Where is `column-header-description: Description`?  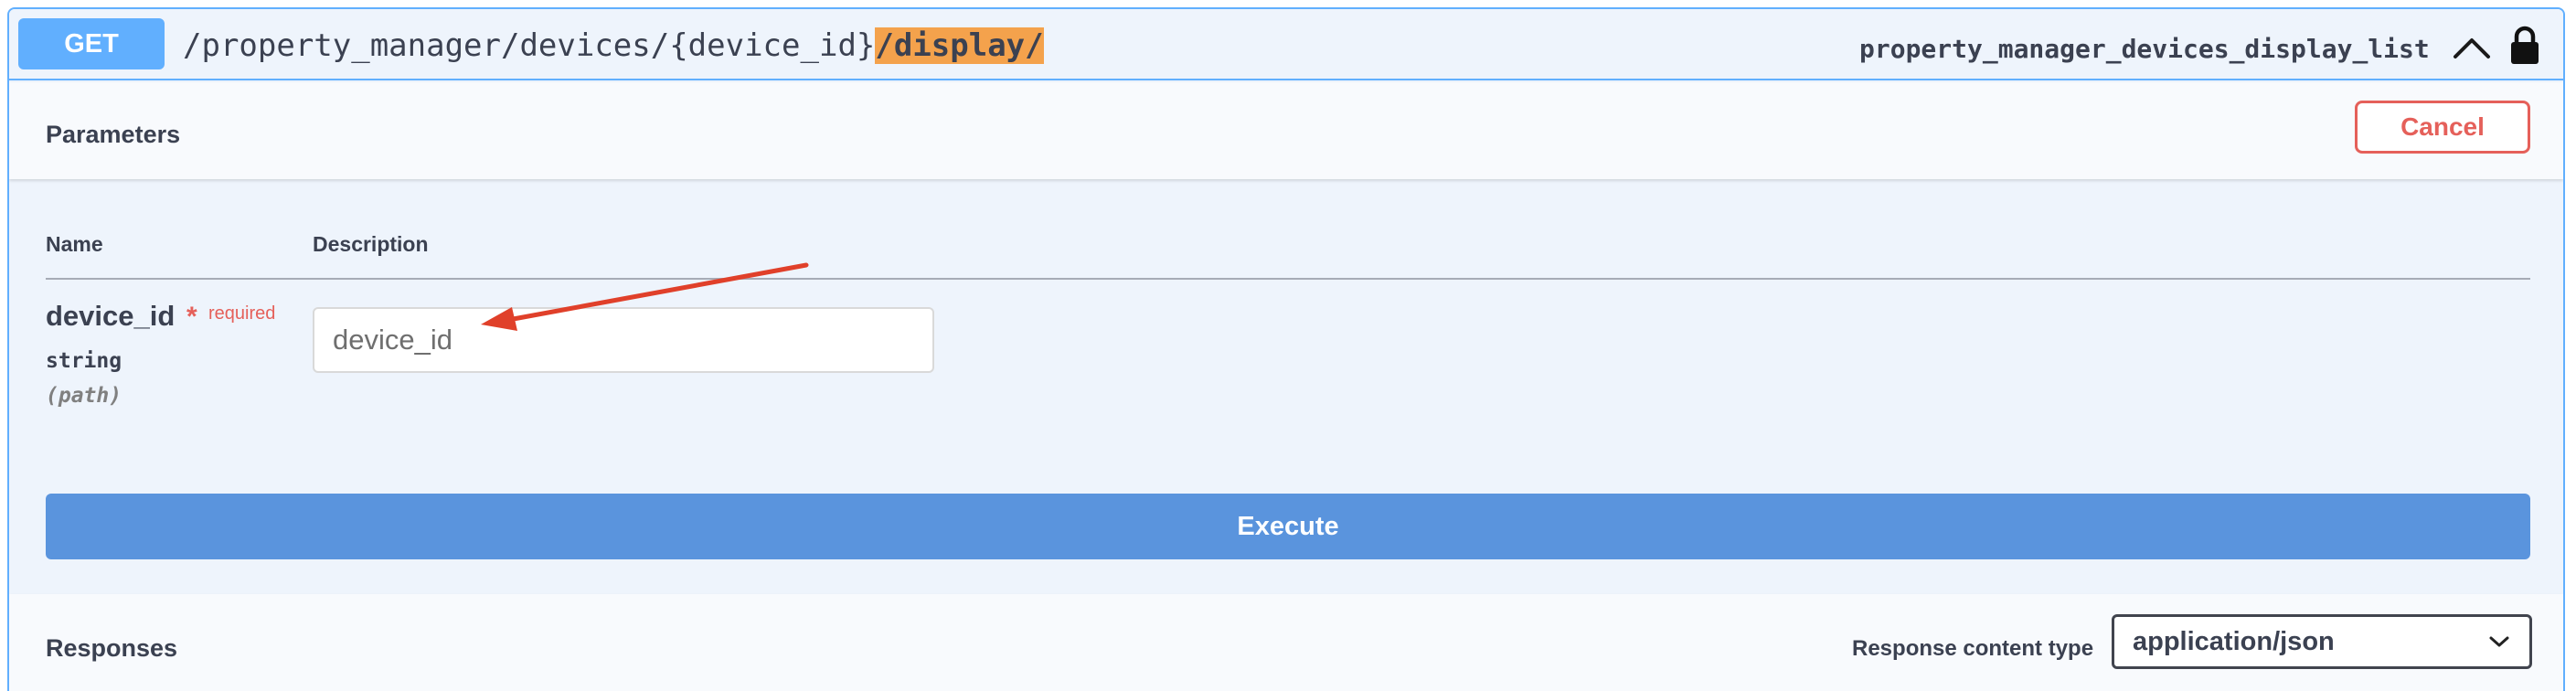 column-header-description: Description is located at coordinates (371, 244).